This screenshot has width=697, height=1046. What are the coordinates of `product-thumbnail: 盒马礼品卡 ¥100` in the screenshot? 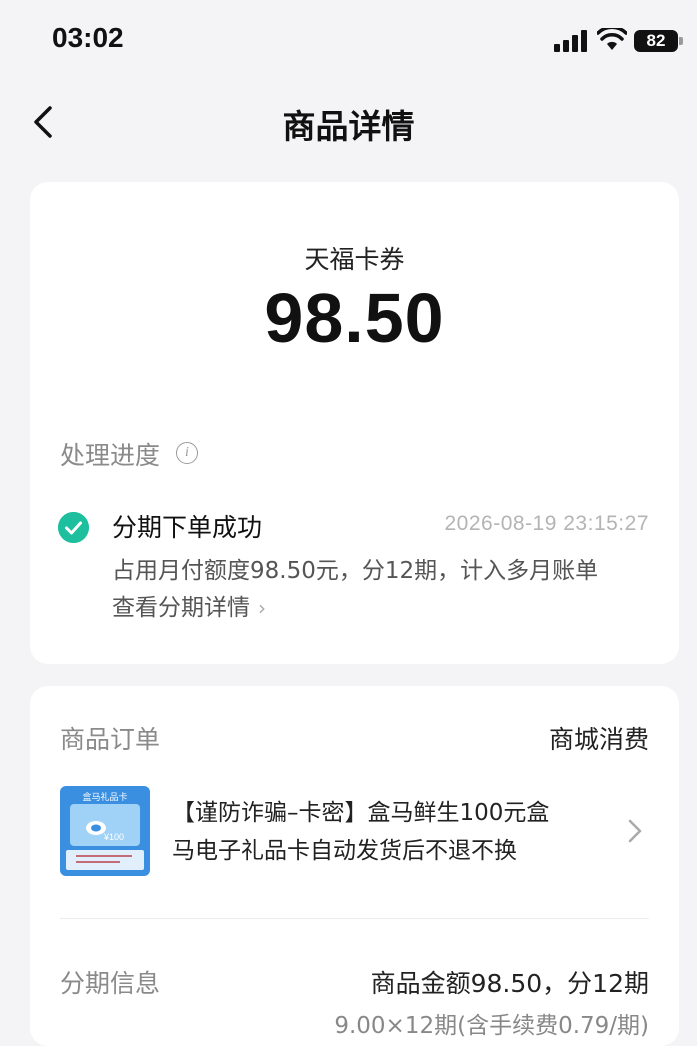 It's located at (105, 831).